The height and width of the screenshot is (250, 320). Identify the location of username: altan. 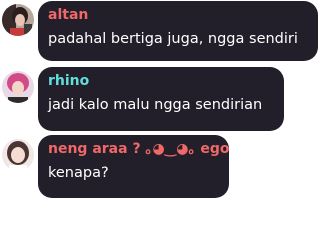
(178, 15).